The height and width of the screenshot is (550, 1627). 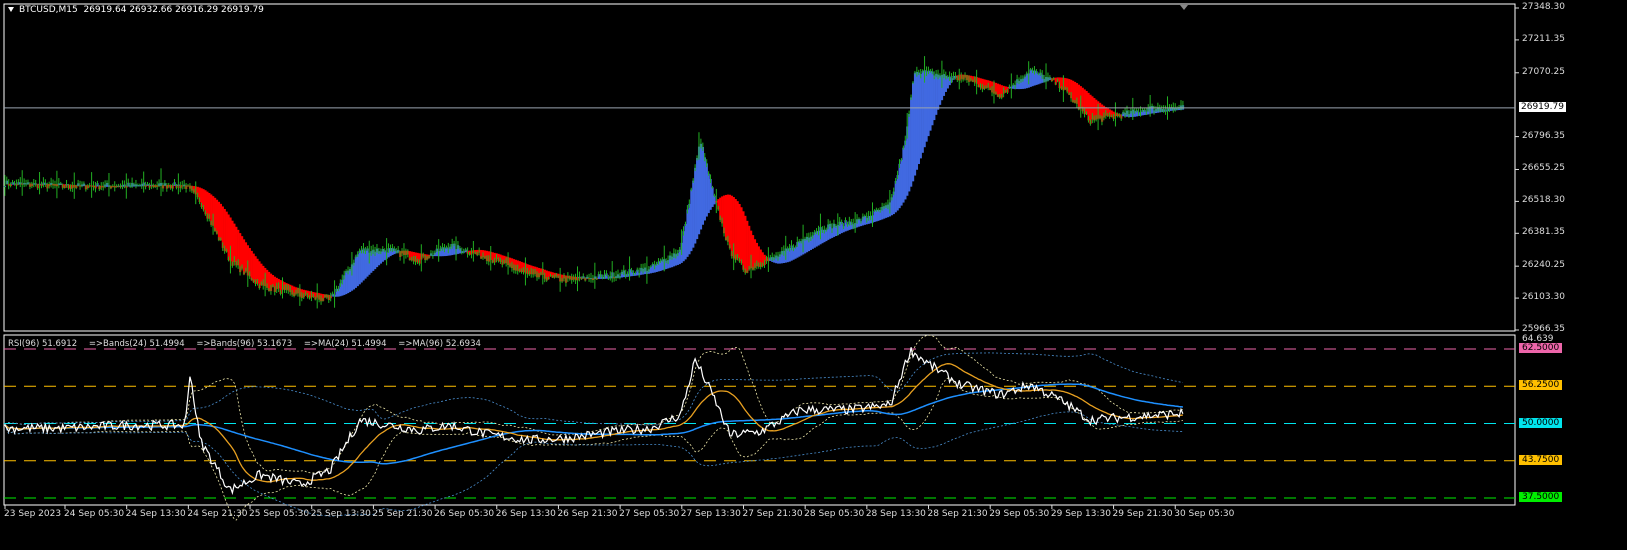 I want to click on price-tick-label: 27348.30, so click(x=1543, y=7).